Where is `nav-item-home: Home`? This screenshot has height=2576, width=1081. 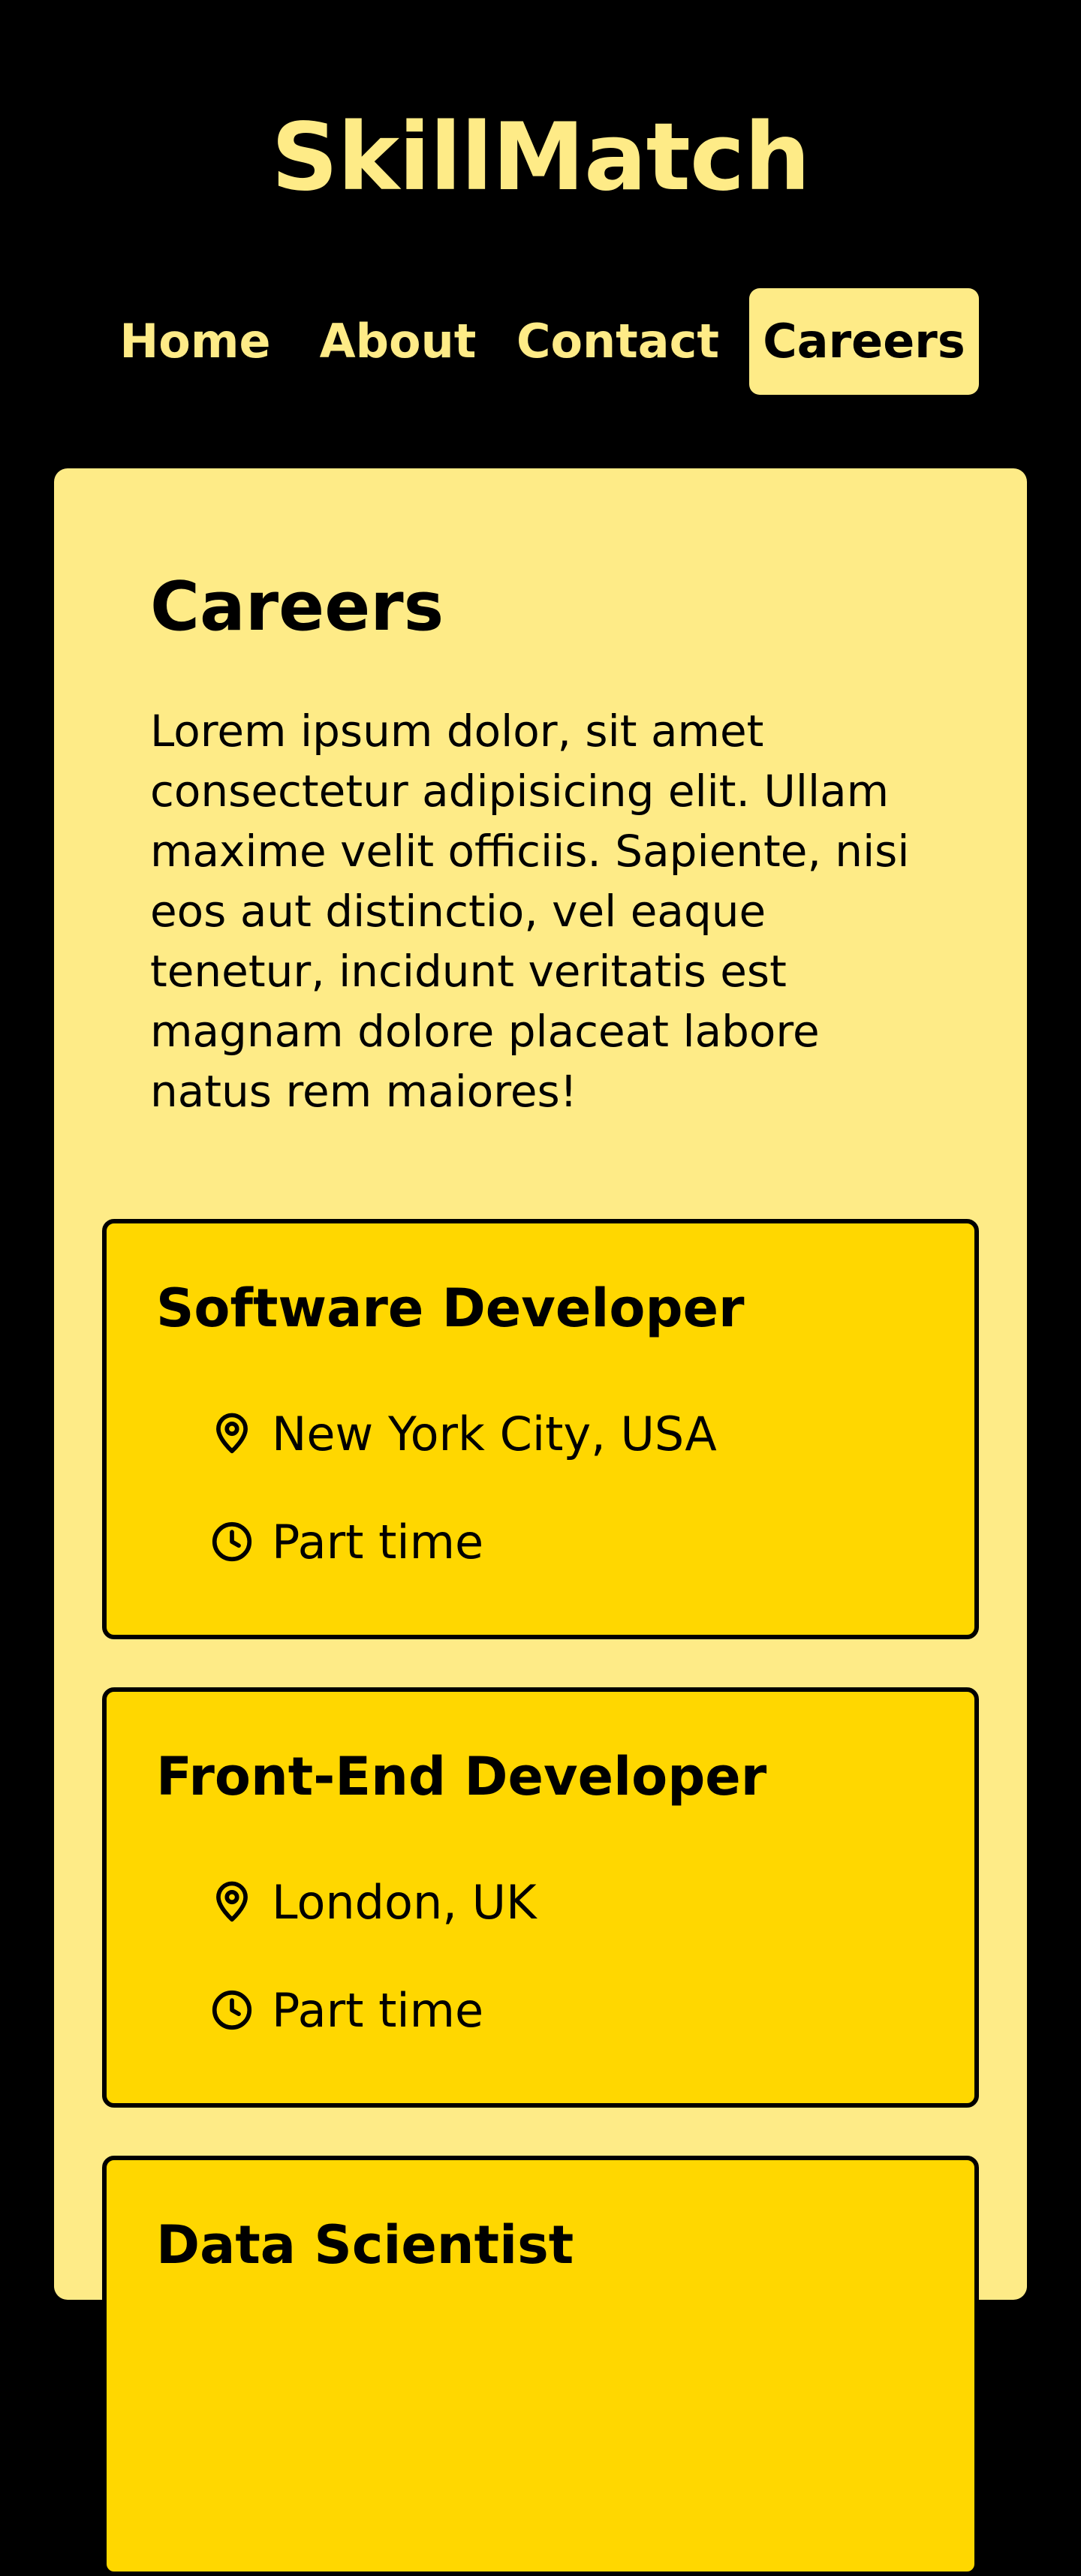 nav-item-home: Home is located at coordinates (195, 341).